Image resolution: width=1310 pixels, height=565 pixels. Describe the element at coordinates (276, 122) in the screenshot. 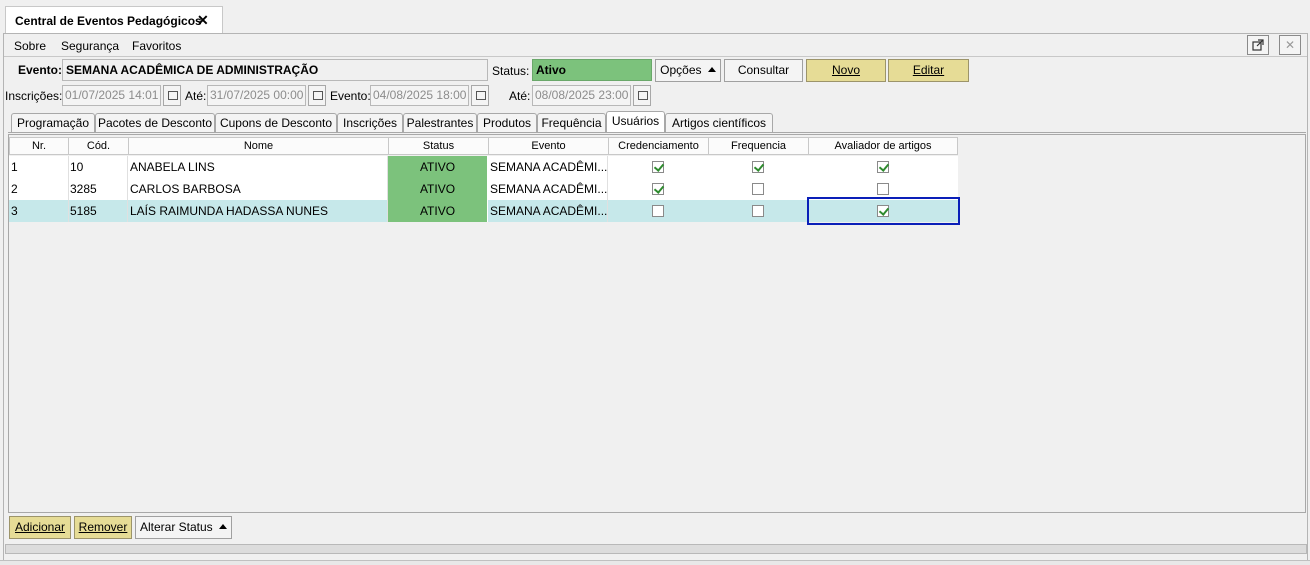

I see `tab-cupons-de-desconto: Cupons de Desconto` at that location.